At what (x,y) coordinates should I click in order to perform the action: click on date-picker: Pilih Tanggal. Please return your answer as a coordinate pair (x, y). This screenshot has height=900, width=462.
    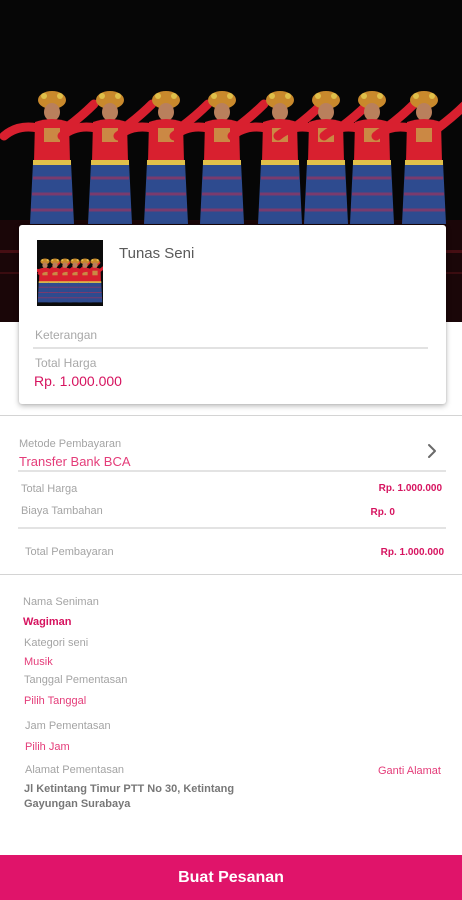
    Looking at the image, I should click on (55, 701).